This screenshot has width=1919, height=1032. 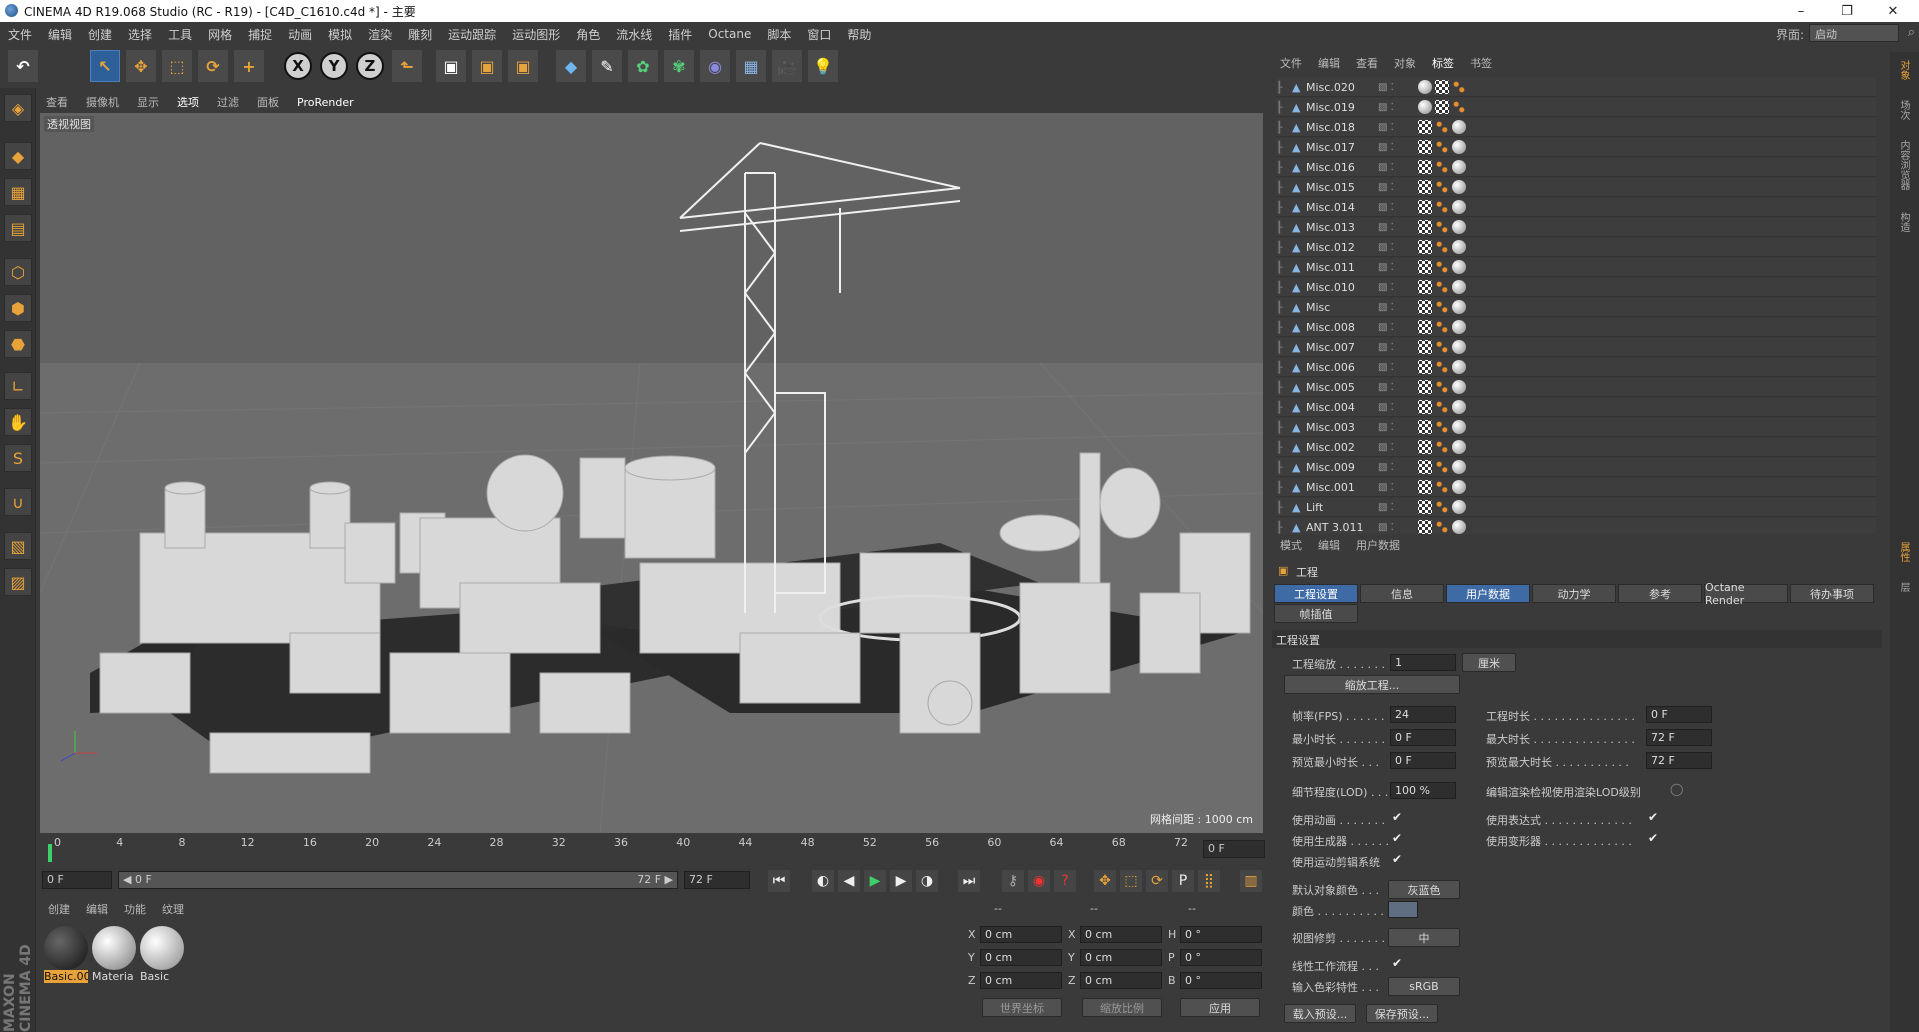 What do you see at coordinates (370, 66) in the screenshot?
I see `z-axis-lock-button: Z` at bounding box center [370, 66].